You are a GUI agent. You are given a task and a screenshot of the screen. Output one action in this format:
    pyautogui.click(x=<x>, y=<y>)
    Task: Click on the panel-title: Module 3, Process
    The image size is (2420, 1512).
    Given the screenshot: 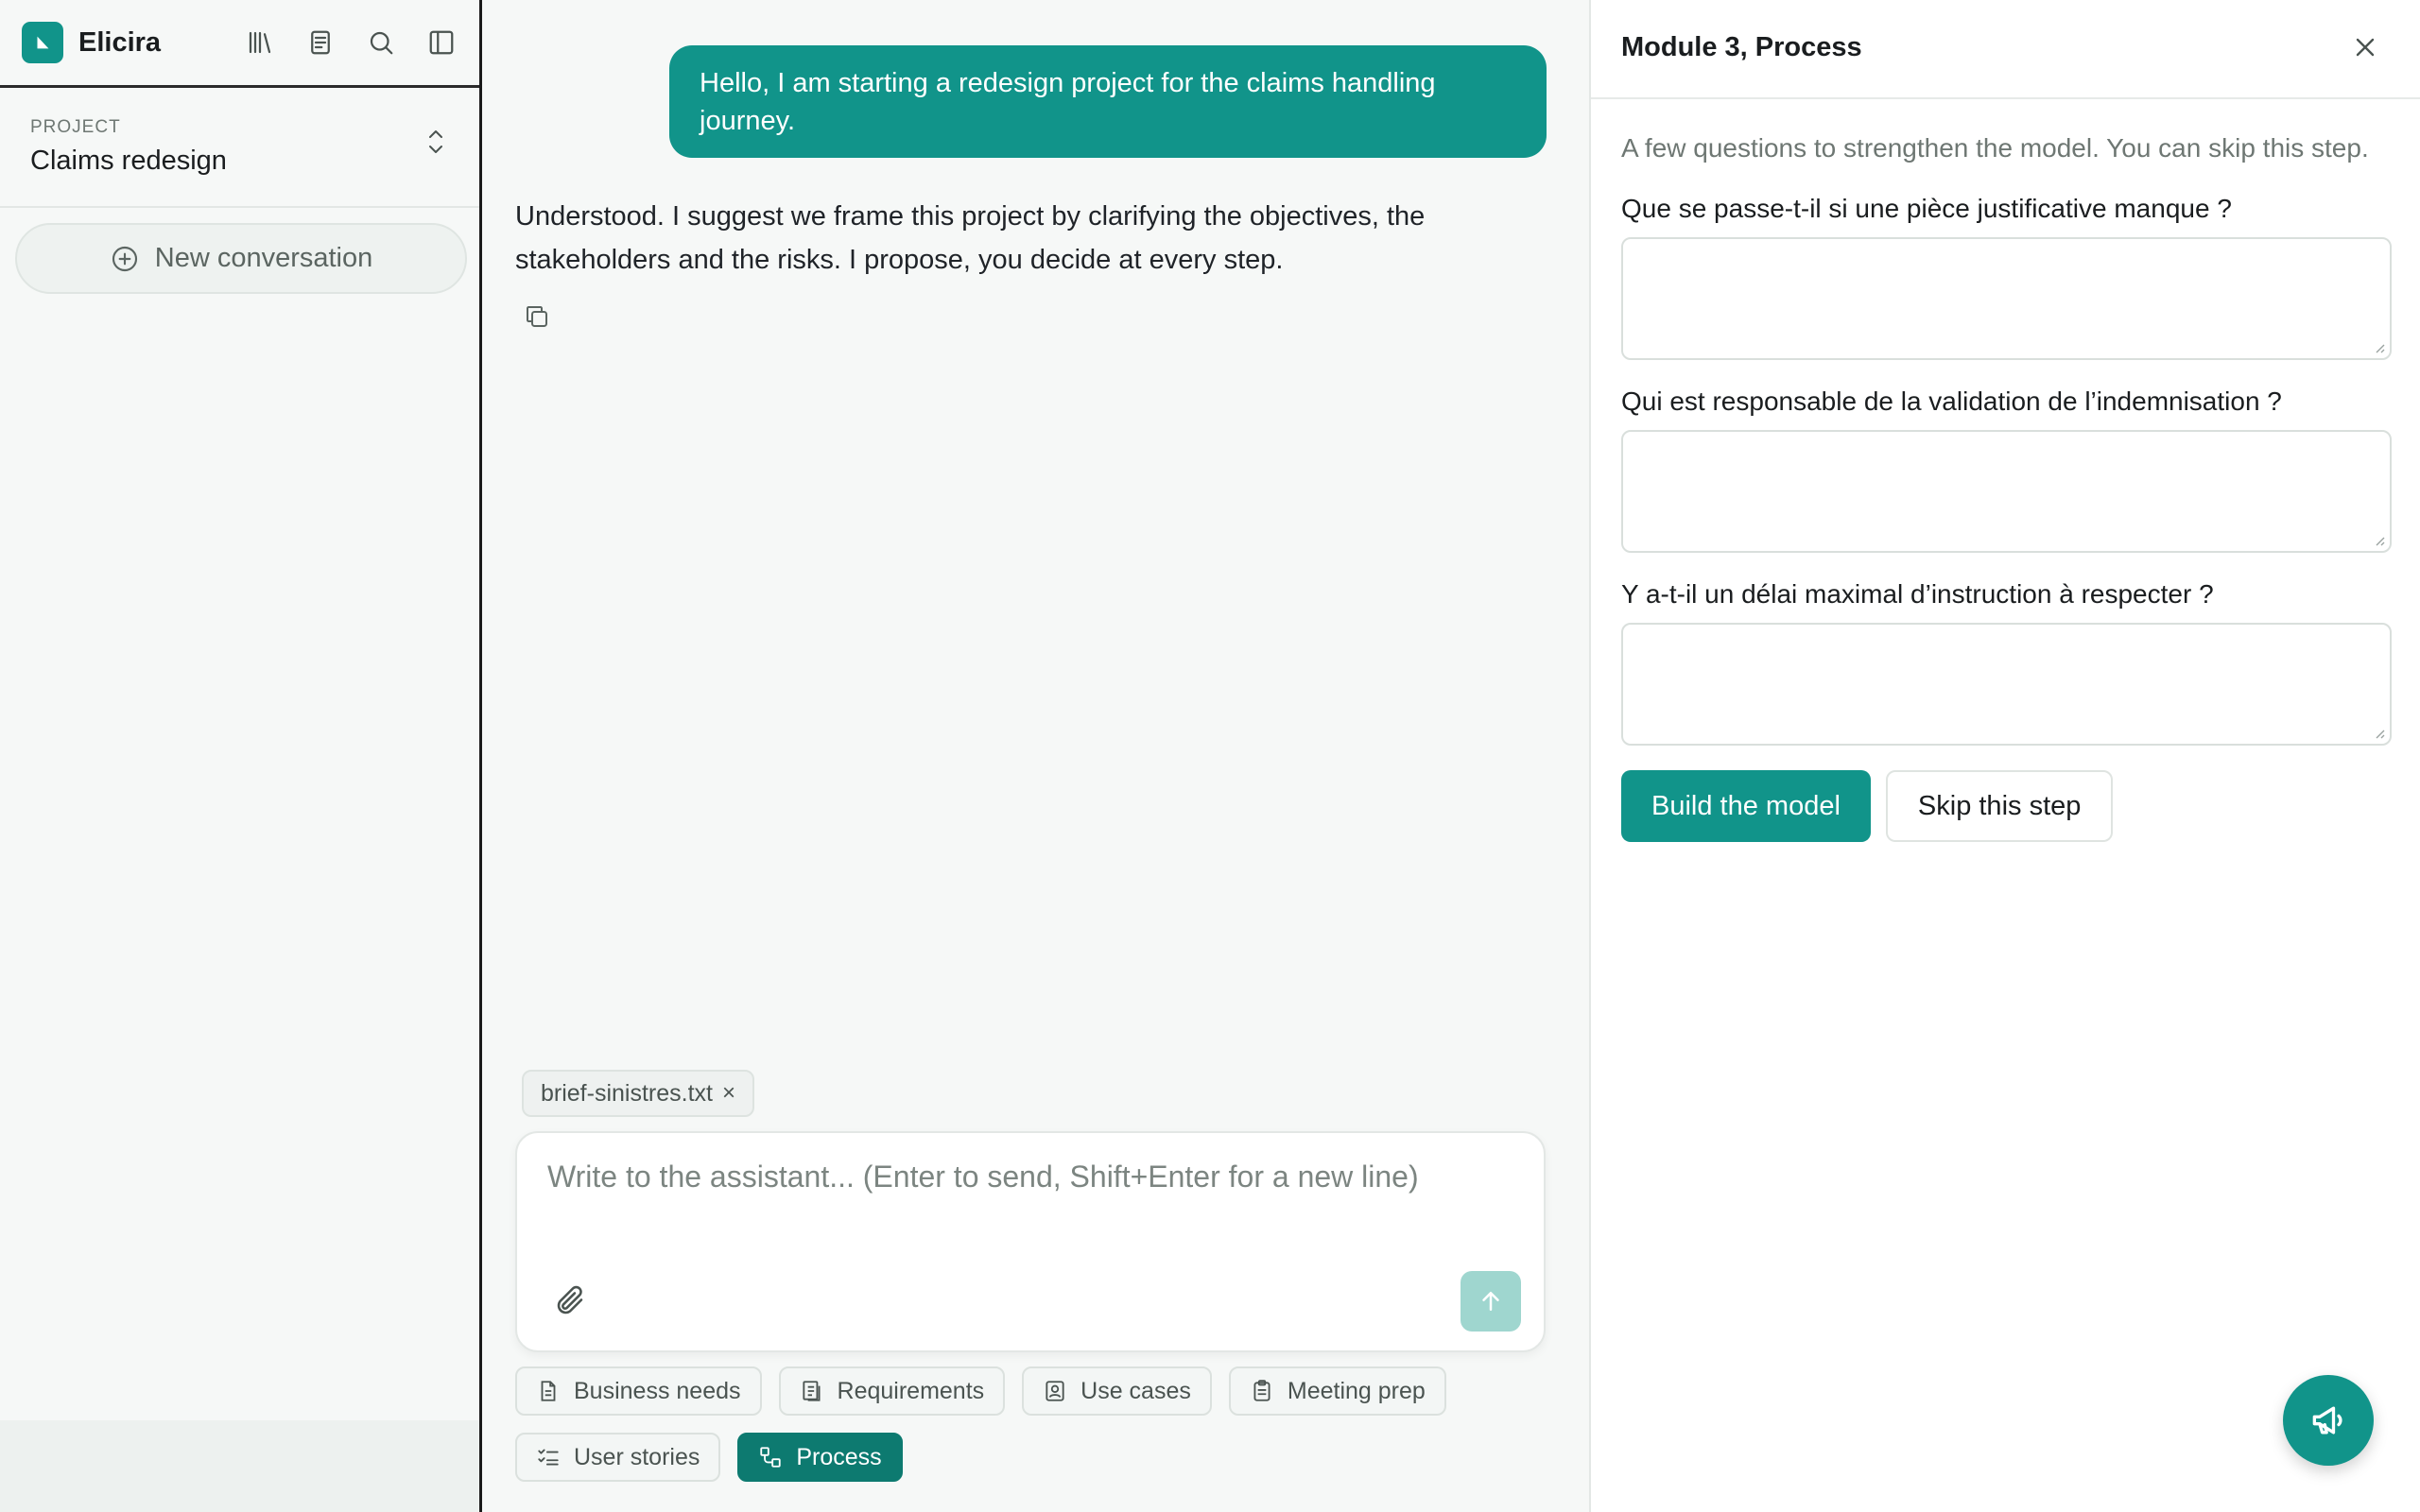 What is the action you would take?
    pyautogui.click(x=1741, y=47)
    